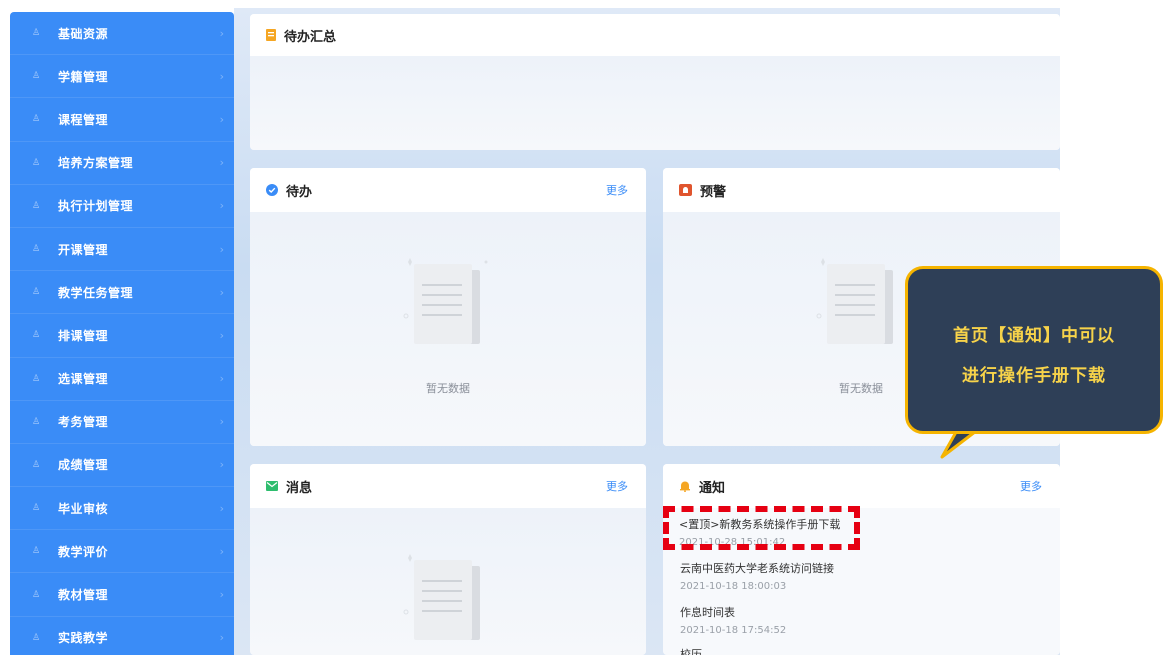 The height and width of the screenshot is (655, 1163). What do you see at coordinates (733, 630) in the screenshot?
I see `notice-time: 2021-10-18 17:54:52` at bounding box center [733, 630].